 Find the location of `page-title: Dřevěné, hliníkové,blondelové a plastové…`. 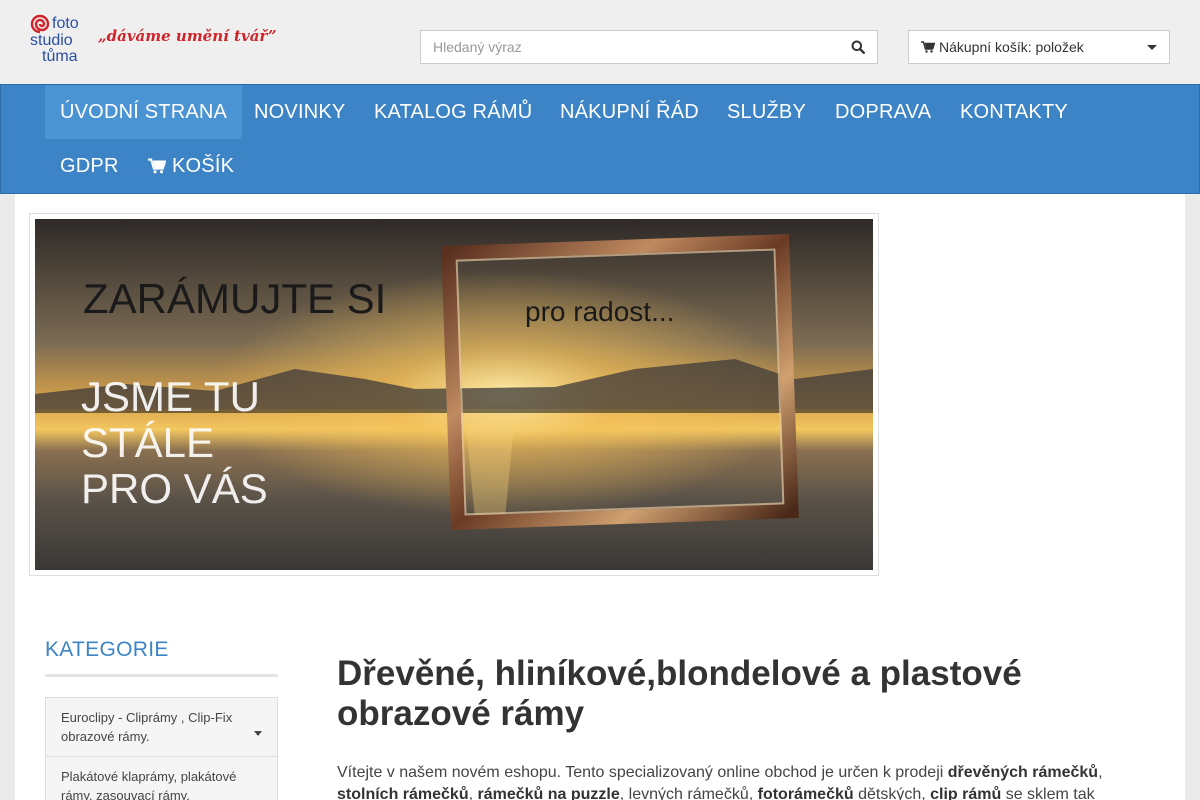

page-title: Dřevěné, hliníkové,blondelové a plastové… is located at coordinates (679, 693).